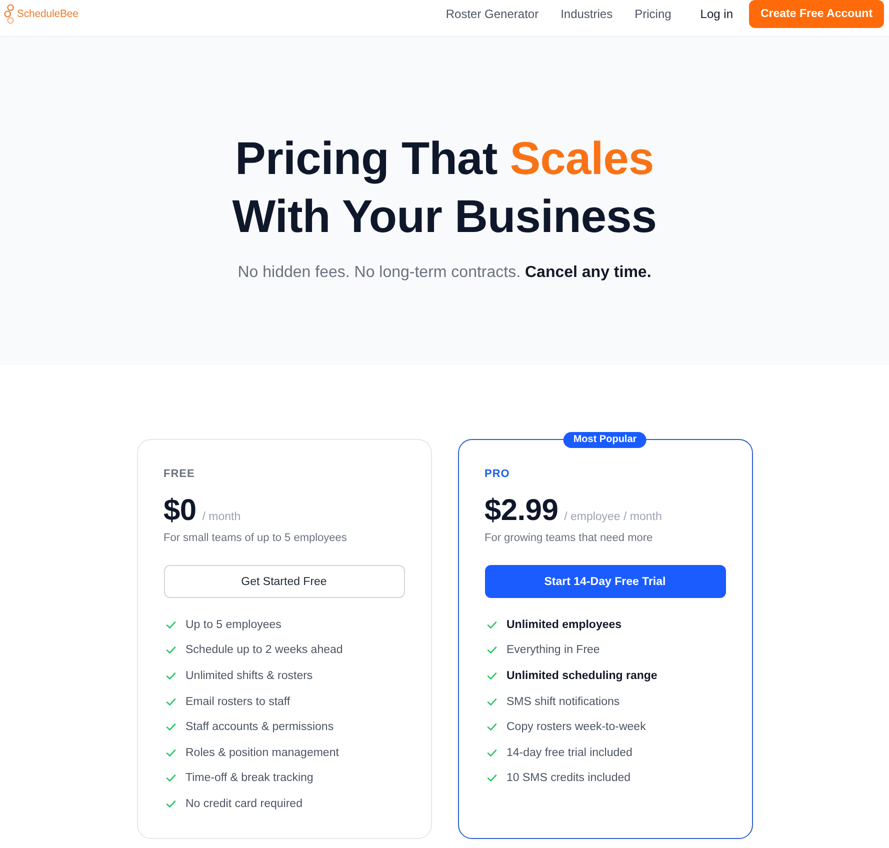  Describe the element at coordinates (221, 517) in the screenshot. I see `price-period: / month` at that location.